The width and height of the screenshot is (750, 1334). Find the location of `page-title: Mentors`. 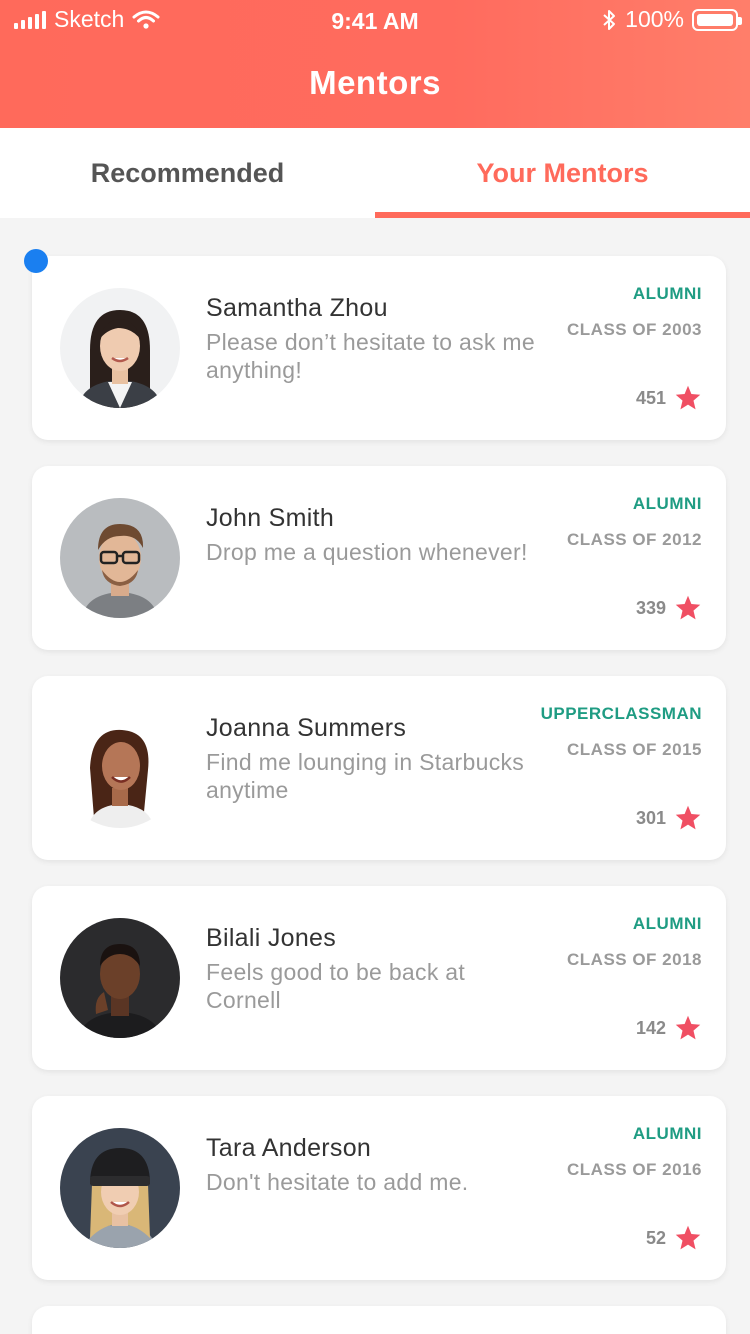

page-title: Mentors is located at coordinates (375, 82).